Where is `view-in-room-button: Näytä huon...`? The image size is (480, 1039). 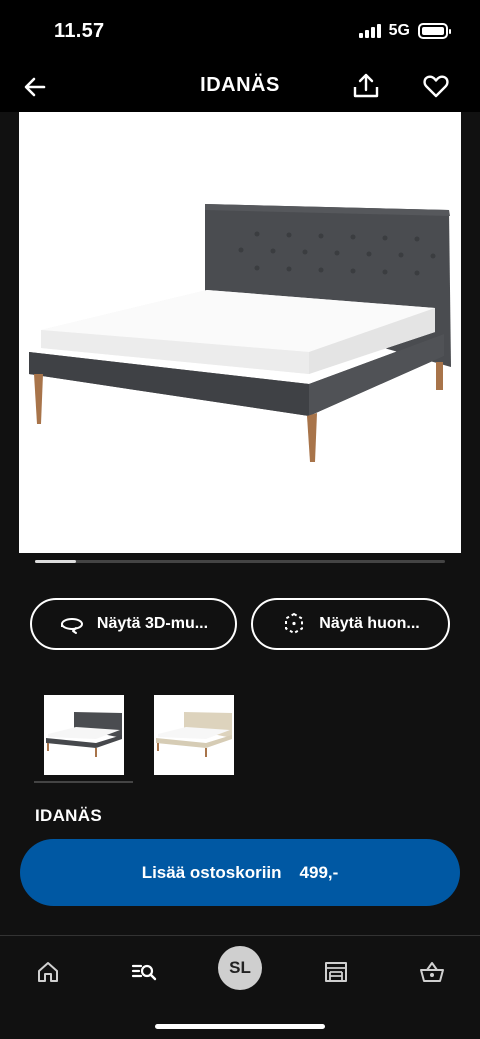
view-in-room-button: Näytä huon... is located at coordinates (350, 624).